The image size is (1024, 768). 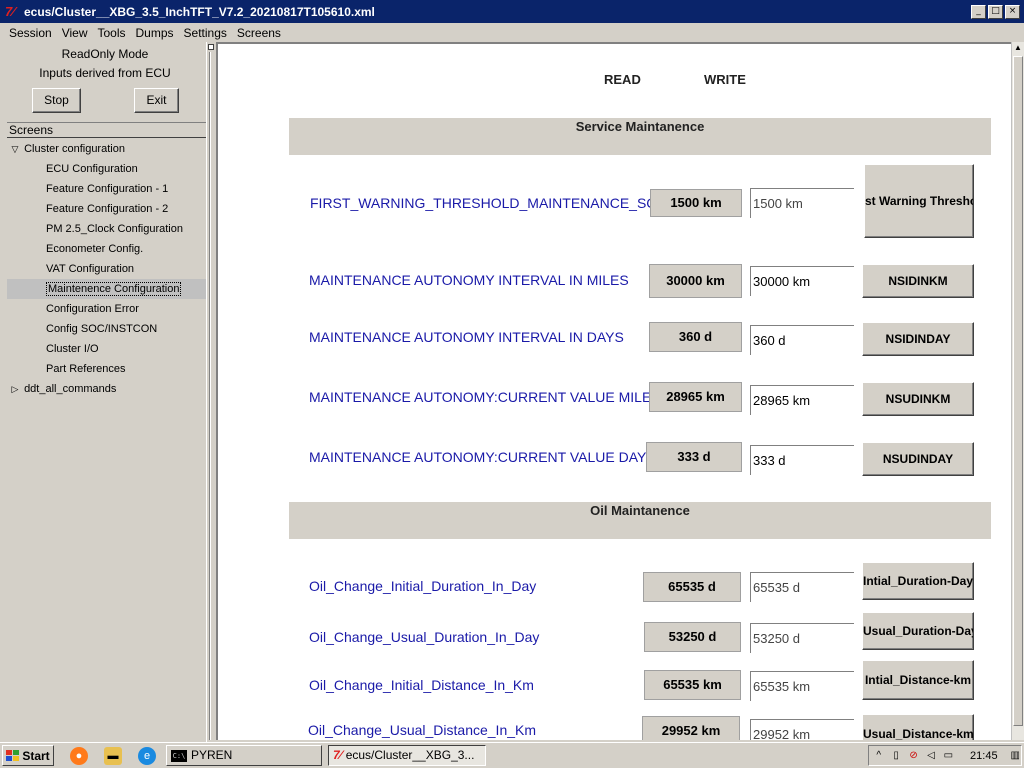 I want to click on write-input: 53250 d, so click(x=802, y=638).